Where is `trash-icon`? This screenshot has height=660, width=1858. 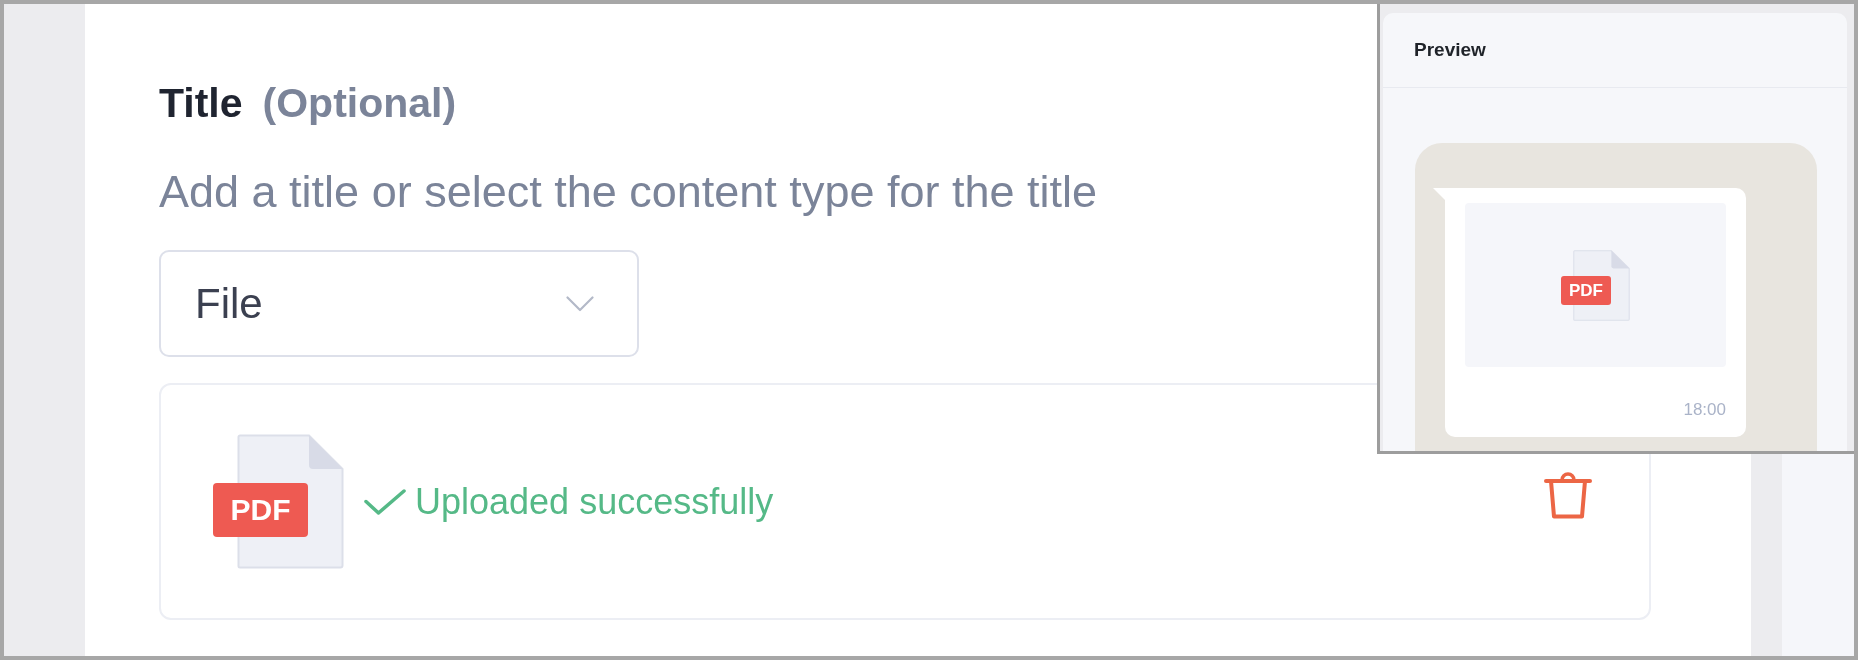
trash-icon is located at coordinates (1568, 495).